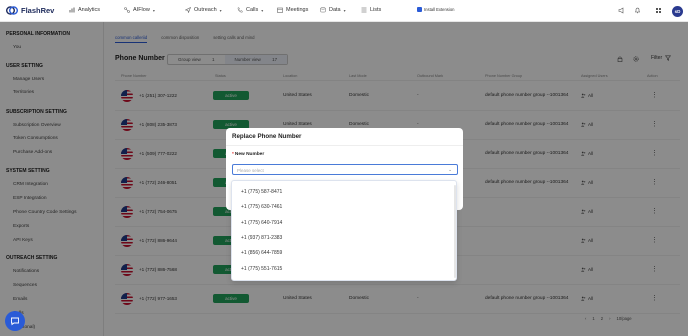  I want to click on apps-grid-icon, so click(658, 10).